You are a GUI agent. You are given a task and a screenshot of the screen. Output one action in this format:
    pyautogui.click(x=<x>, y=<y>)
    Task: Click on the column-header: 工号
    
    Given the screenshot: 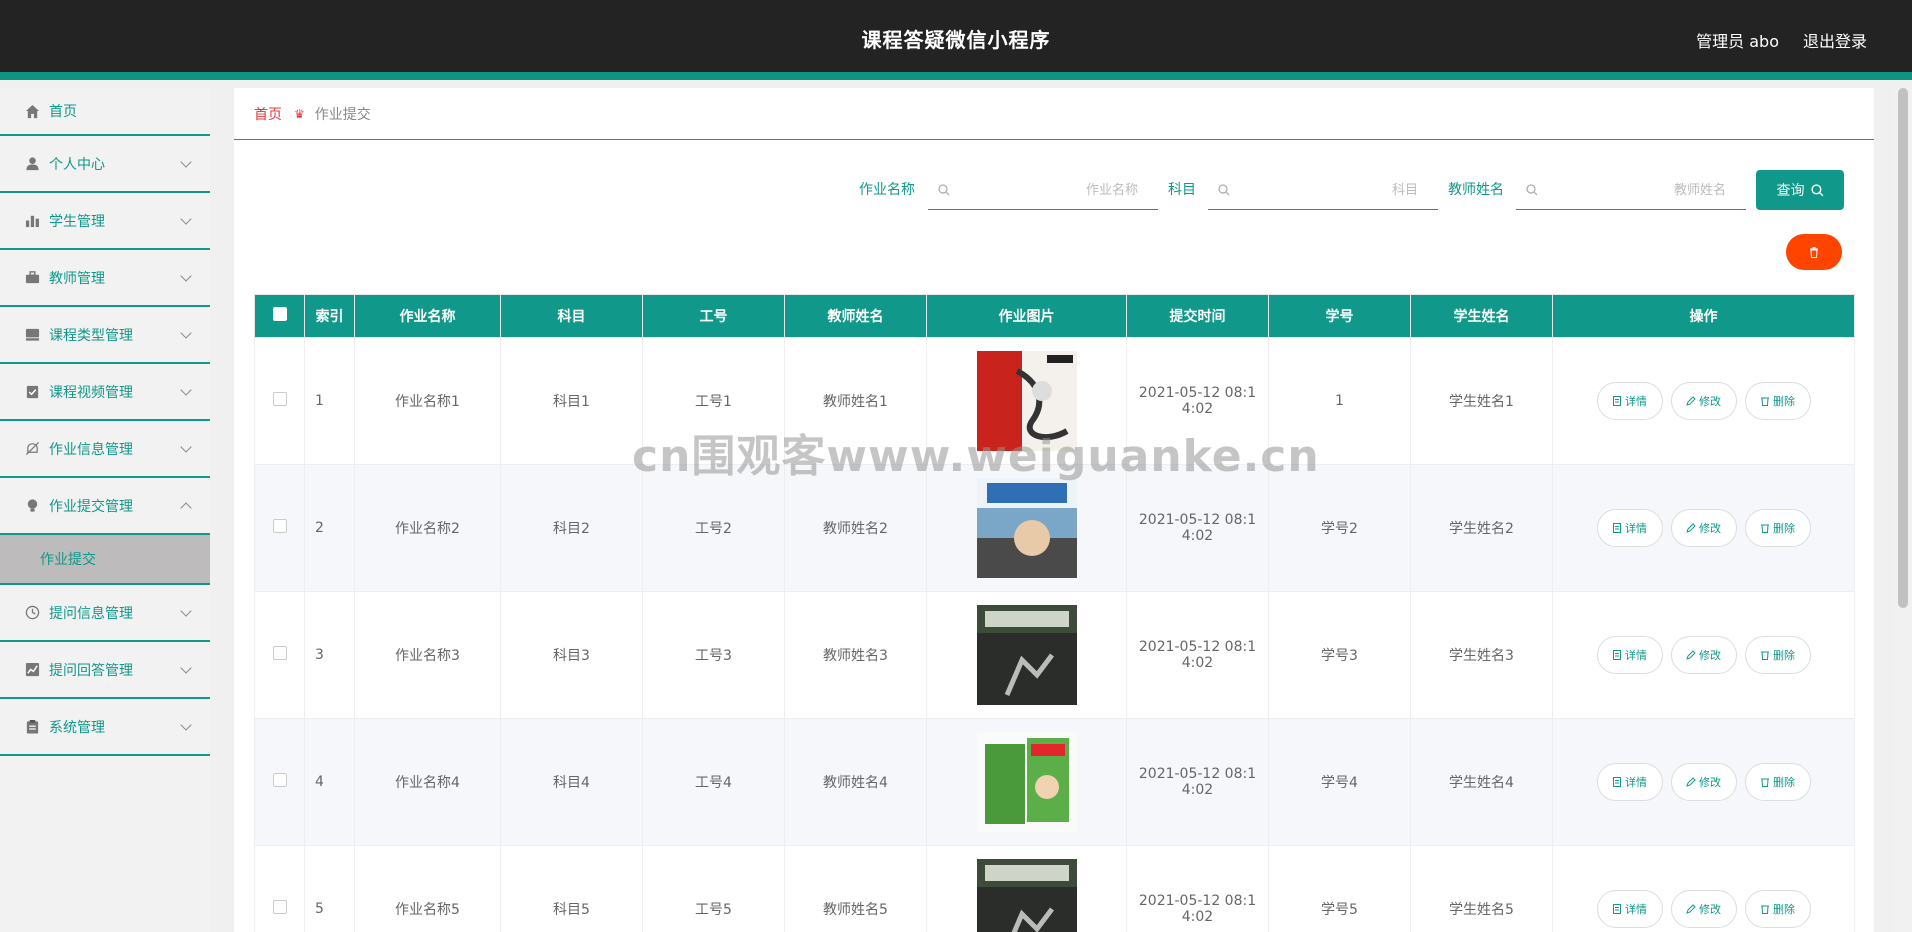 What is the action you would take?
    pyautogui.click(x=713, y=316)
    